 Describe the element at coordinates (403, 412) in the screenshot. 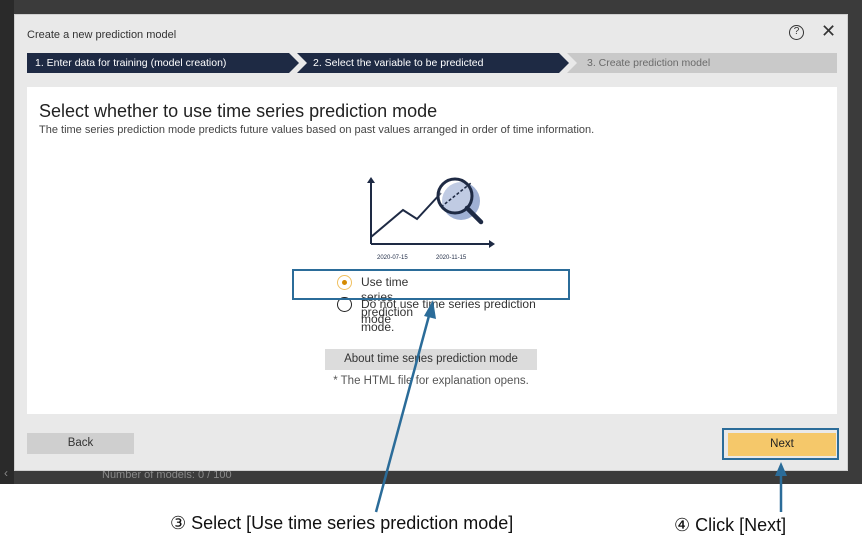

I see `arrow-to-option` at that location.